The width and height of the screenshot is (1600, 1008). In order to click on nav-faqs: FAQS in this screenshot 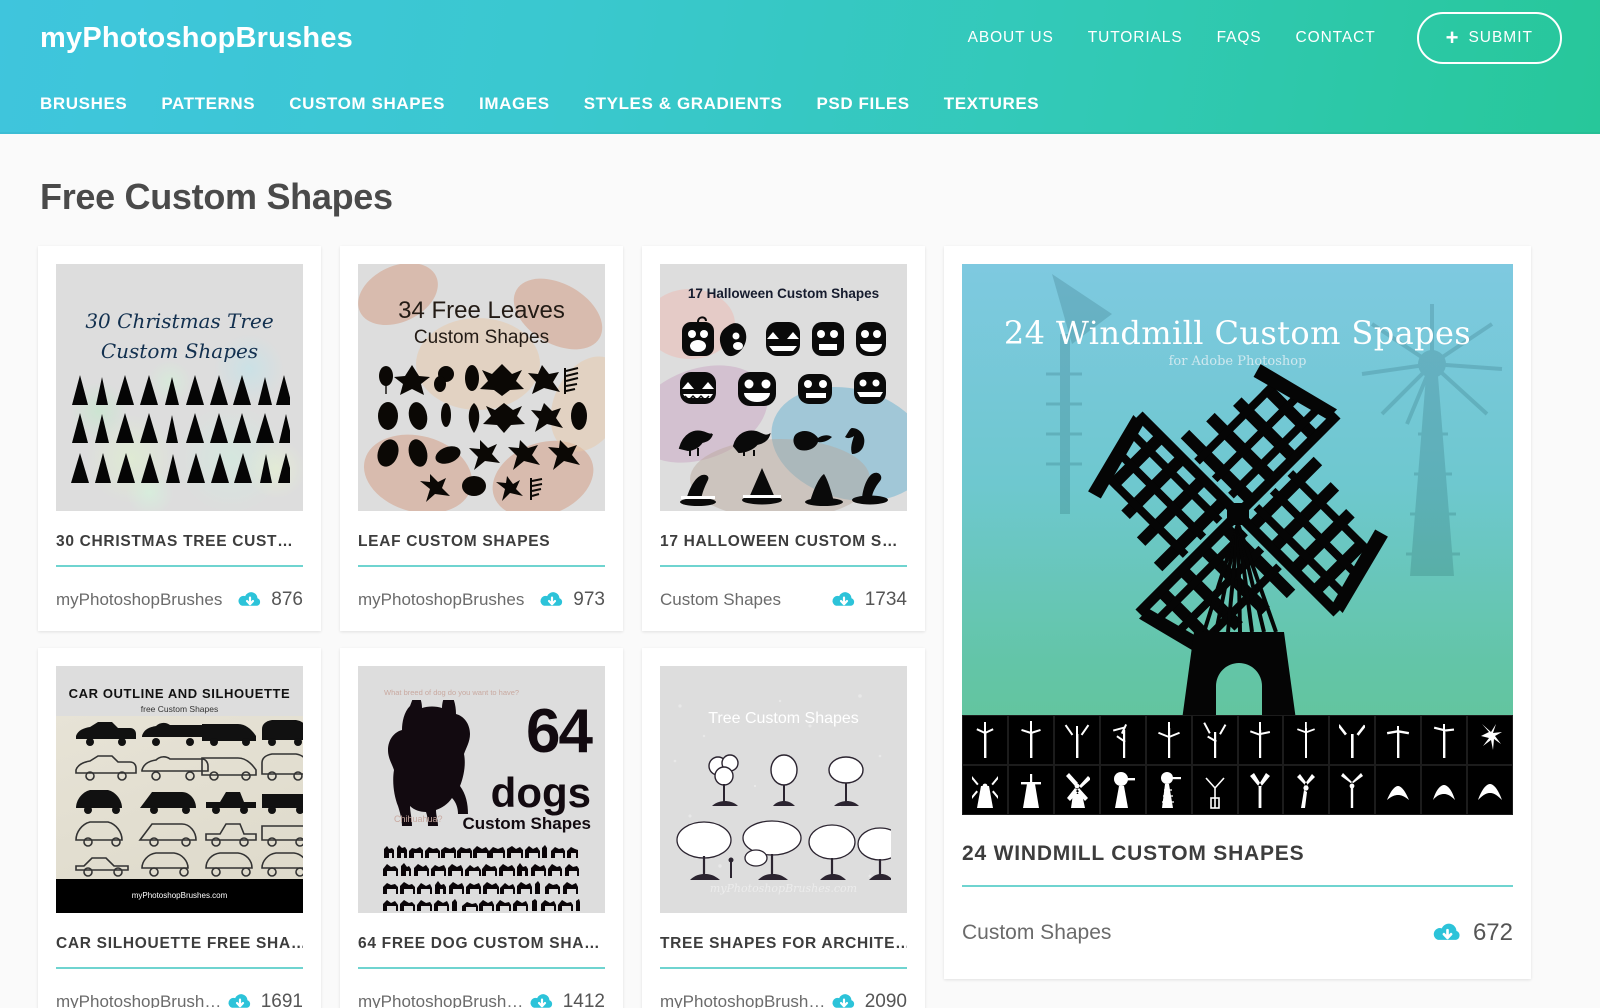, I will do `click(1239, 38)`.